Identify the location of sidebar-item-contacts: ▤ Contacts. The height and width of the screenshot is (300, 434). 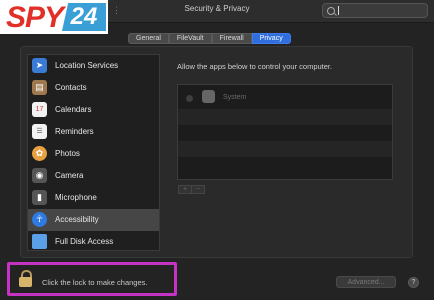
(93, 88).